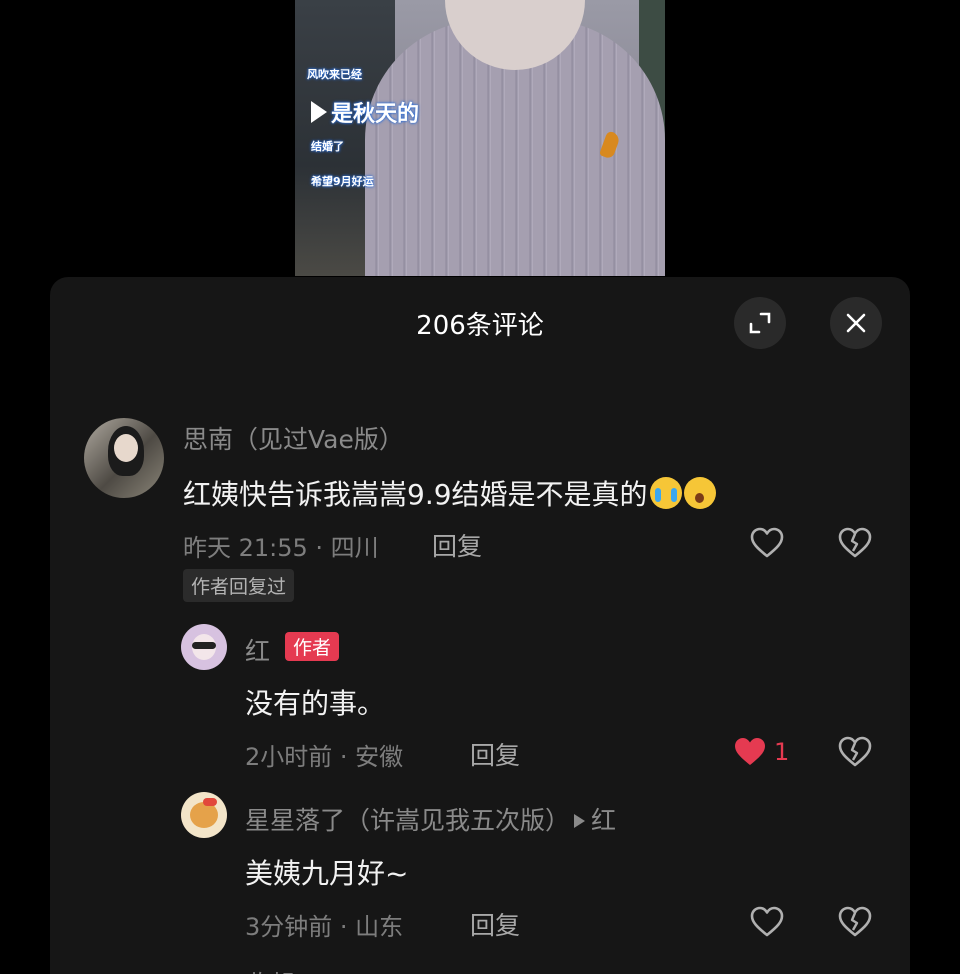 Image resolution: width=960 pixels, height=974 pixels. Describe the element at coordinates (210, 802) in the screenshot. I see `avatar-bow` at that location.